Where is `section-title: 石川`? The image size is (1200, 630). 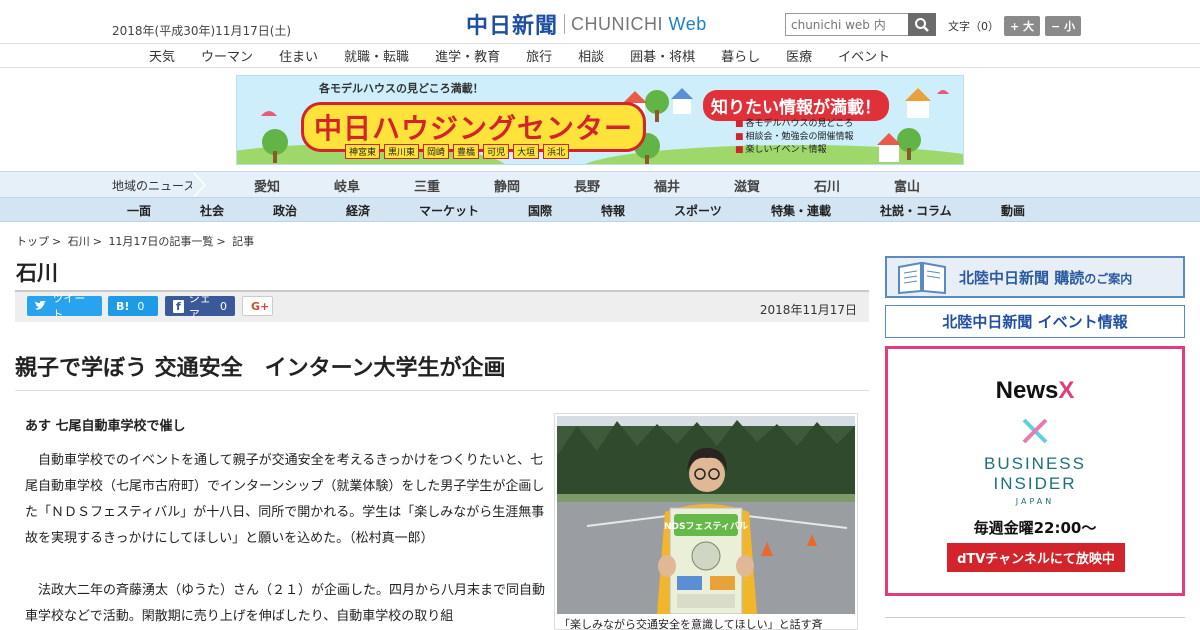
section-title: 石川 is located at coordinates (37, 273).